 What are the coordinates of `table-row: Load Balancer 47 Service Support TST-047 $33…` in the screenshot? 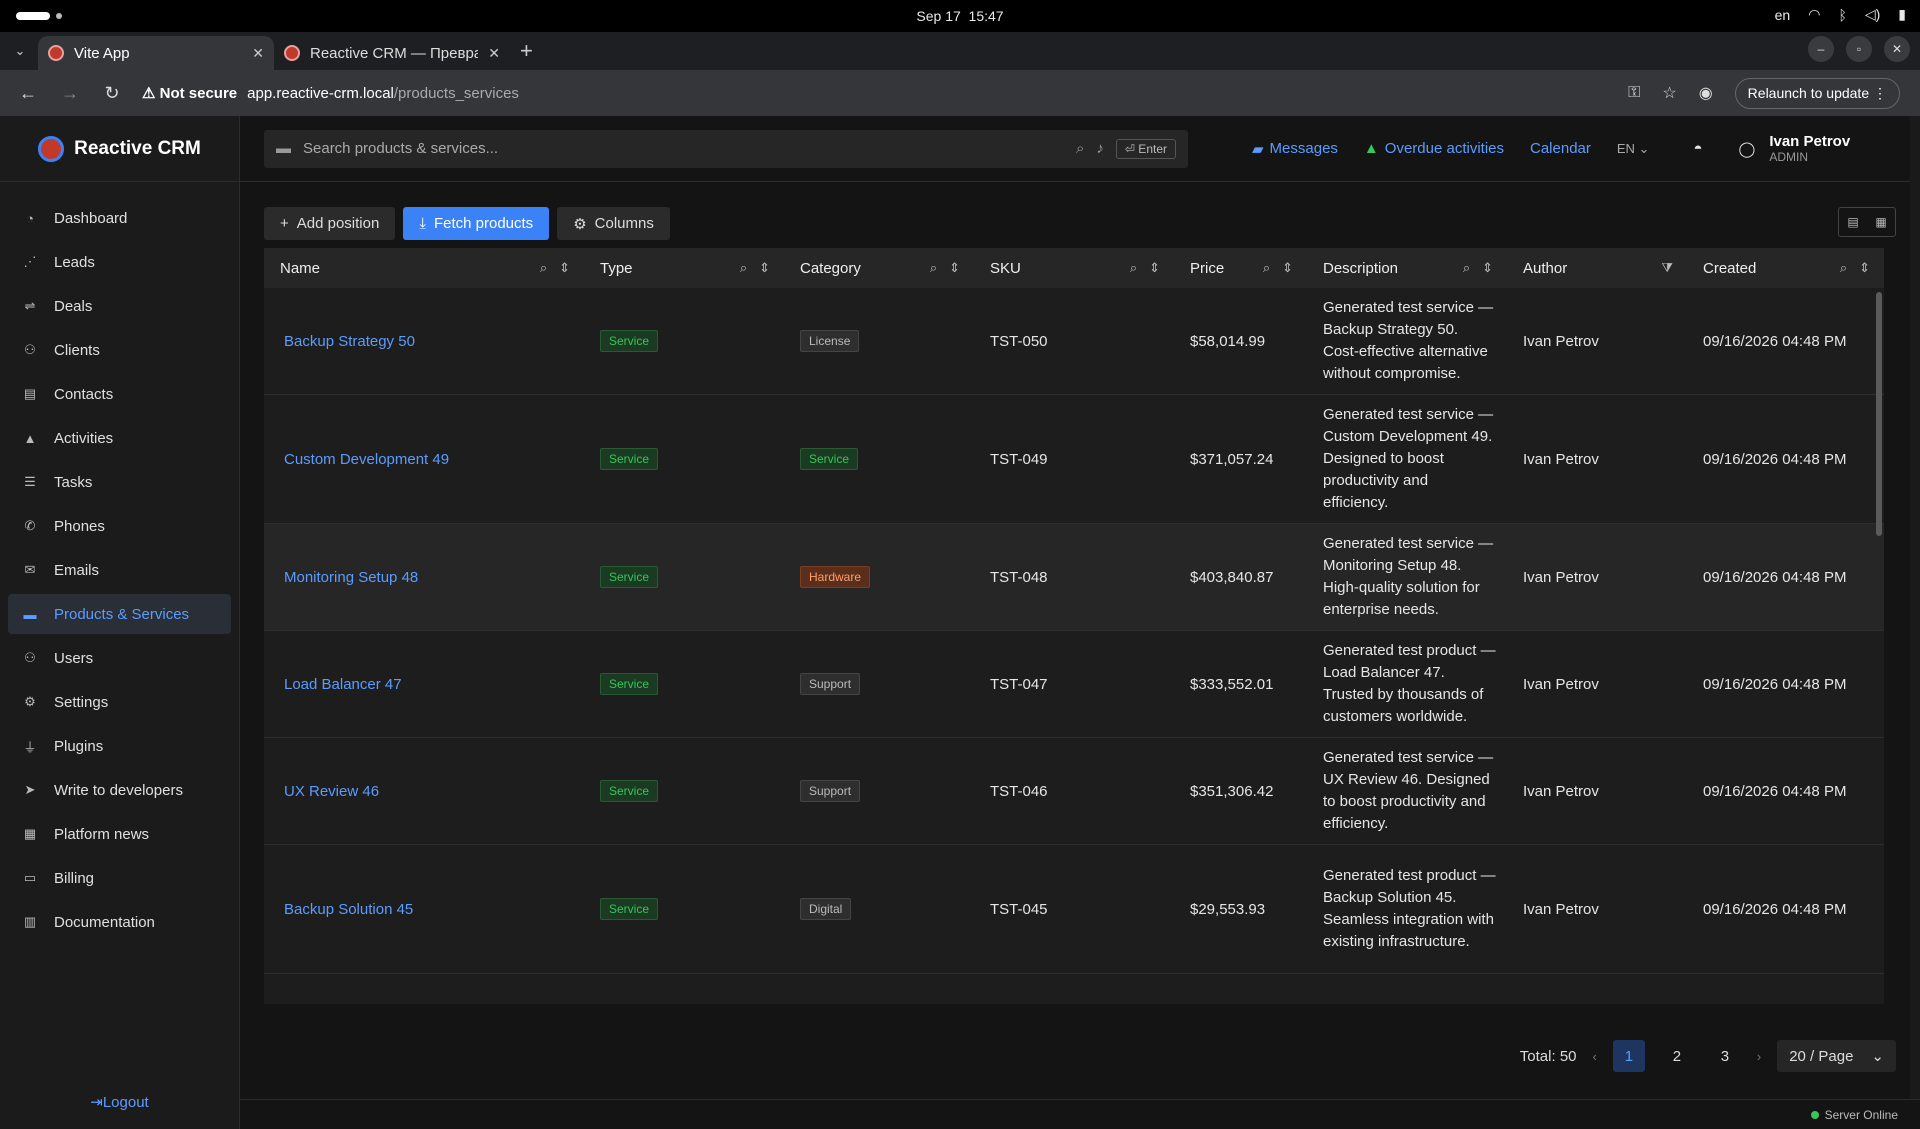 It's located at (1074, 684).